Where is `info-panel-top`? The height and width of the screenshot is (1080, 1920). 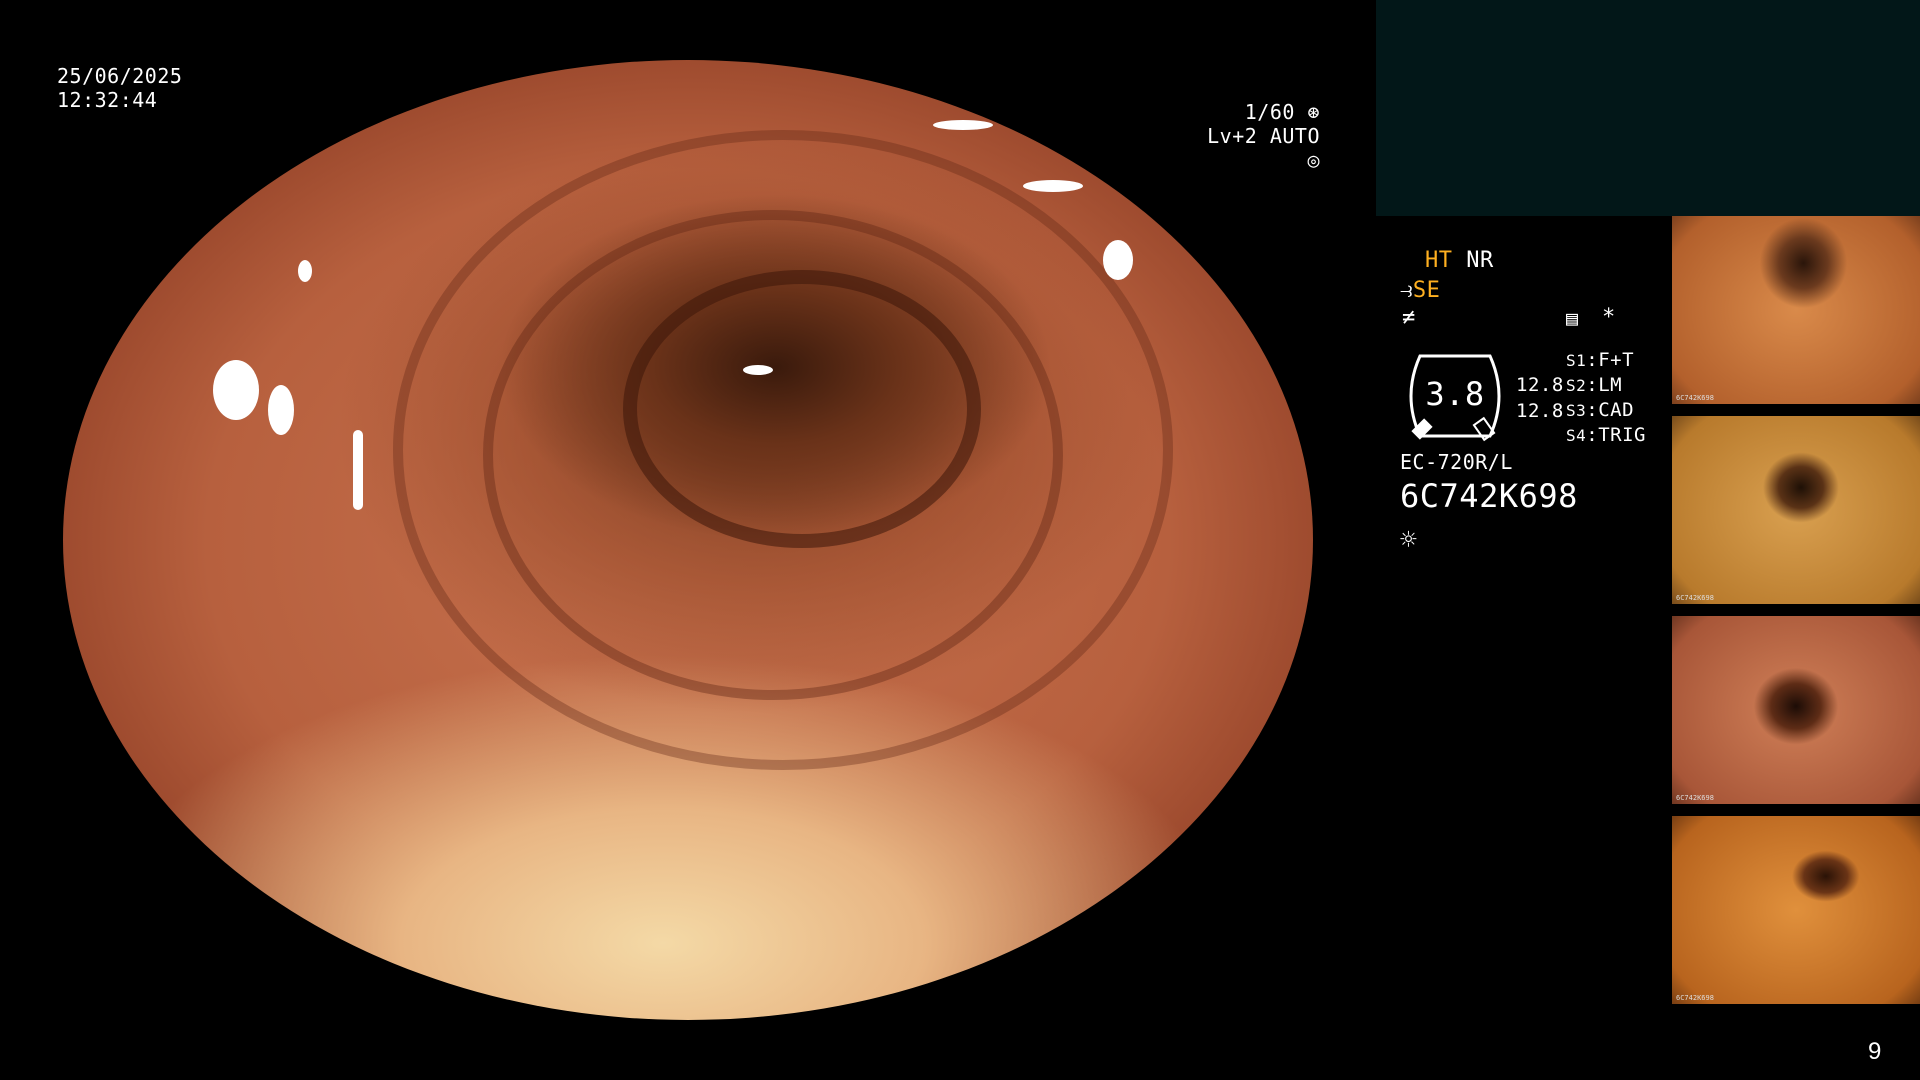
info-panel-top is located at coordinates (1648, 108).